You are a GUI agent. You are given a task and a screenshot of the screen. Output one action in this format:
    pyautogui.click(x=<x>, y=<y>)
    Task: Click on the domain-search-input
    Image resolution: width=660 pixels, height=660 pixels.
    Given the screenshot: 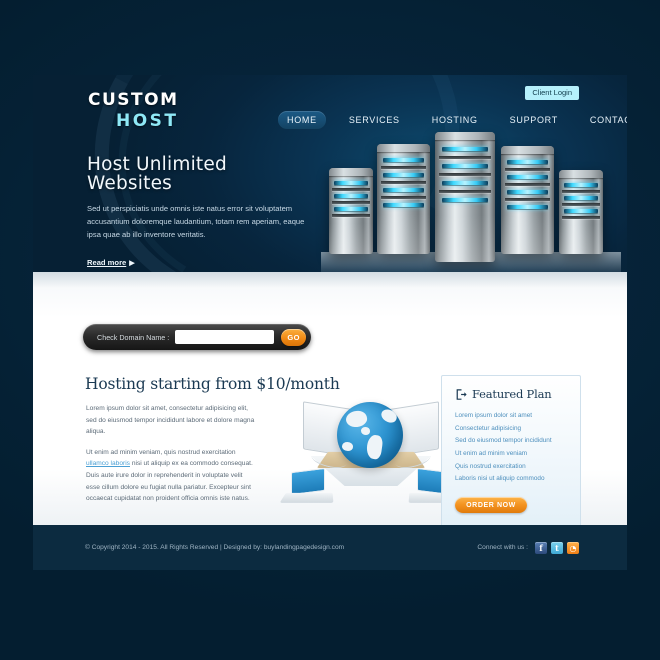 What is the action you would take?
    pyautogui.click(x=225, y=337)
    